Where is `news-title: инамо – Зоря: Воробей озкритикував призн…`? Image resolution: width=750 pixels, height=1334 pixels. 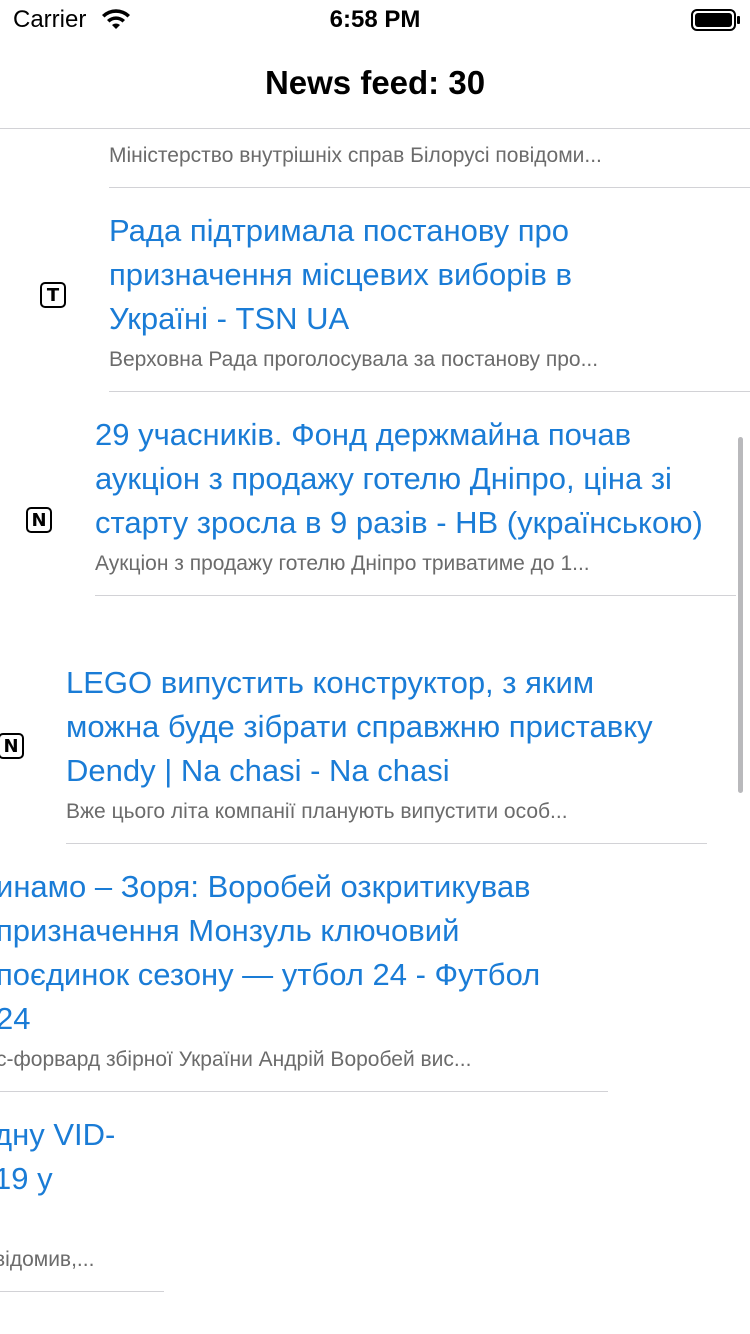 news-title: инамо – Зоря: Воробей озкритикував призн… is located at coordinates (288, 953).